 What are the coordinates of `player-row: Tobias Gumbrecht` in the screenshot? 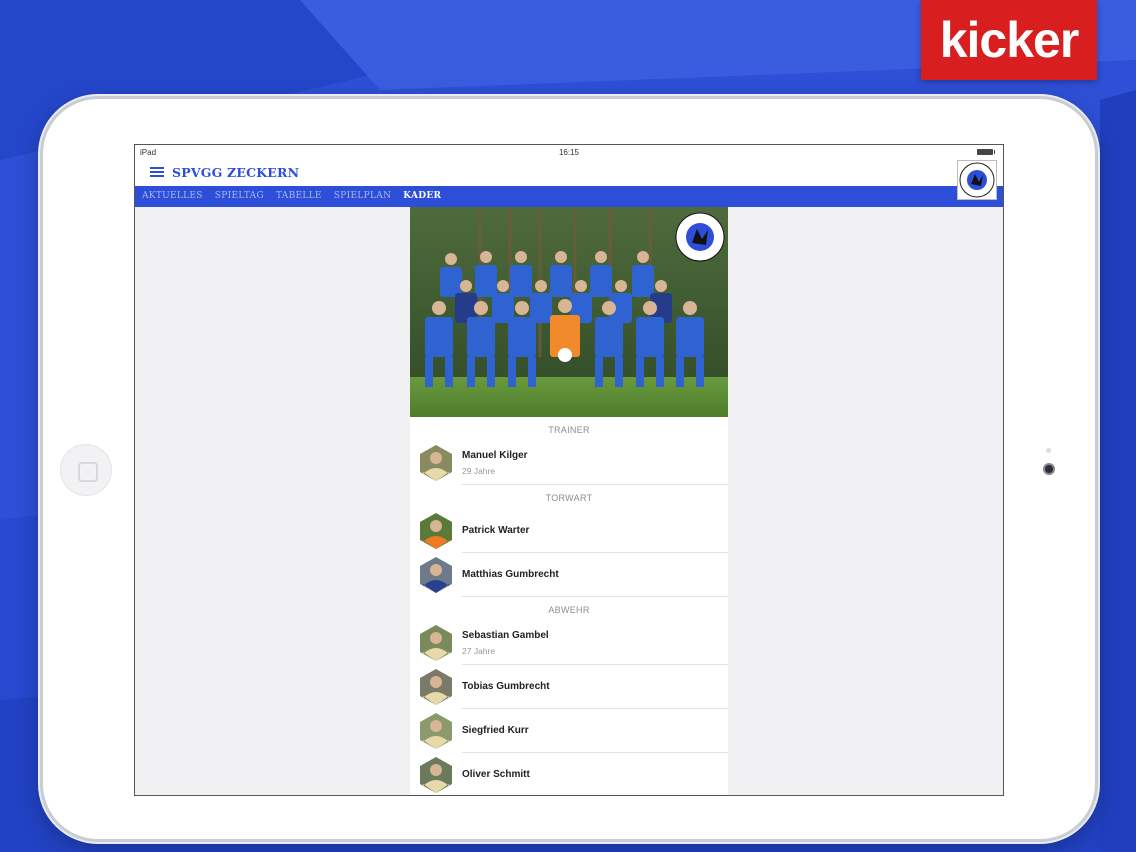 It's located at (569, 687).